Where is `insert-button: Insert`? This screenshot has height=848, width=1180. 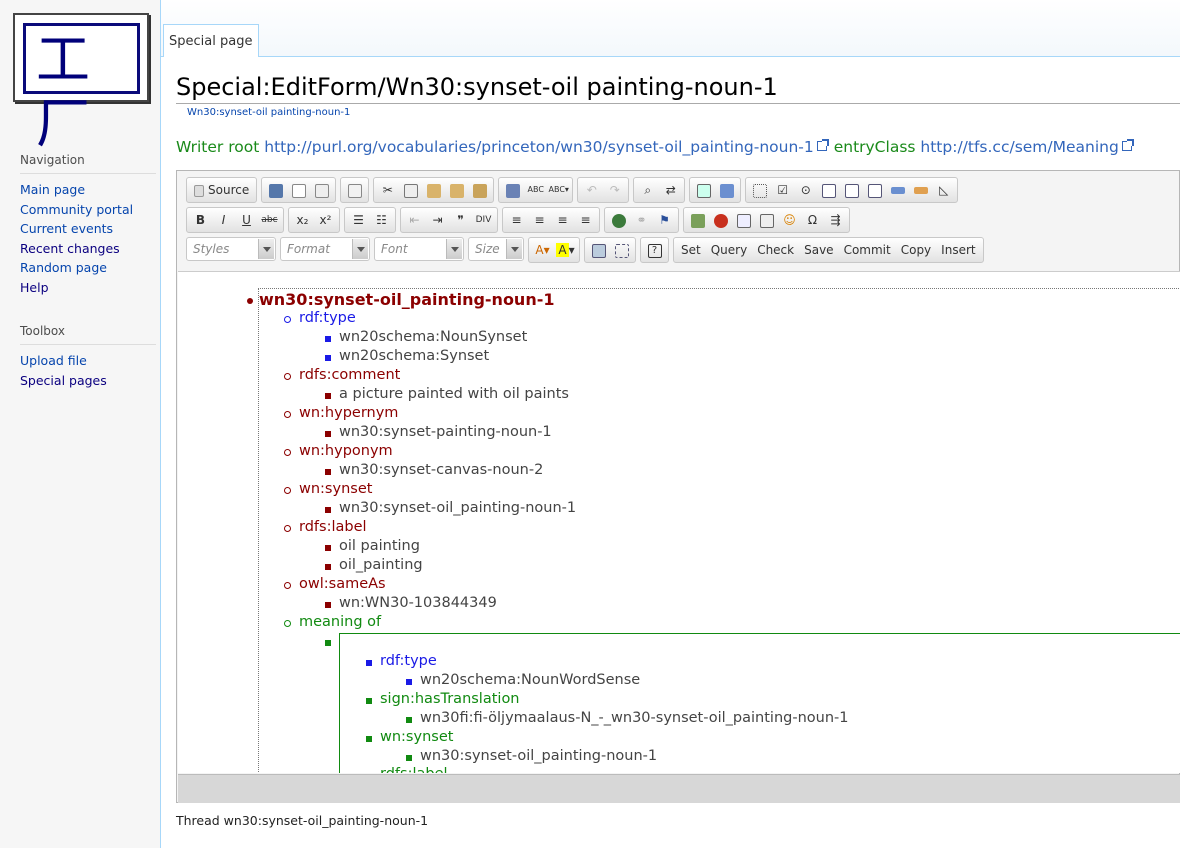
insert-button: Insert is located at coordinates (958, 250).